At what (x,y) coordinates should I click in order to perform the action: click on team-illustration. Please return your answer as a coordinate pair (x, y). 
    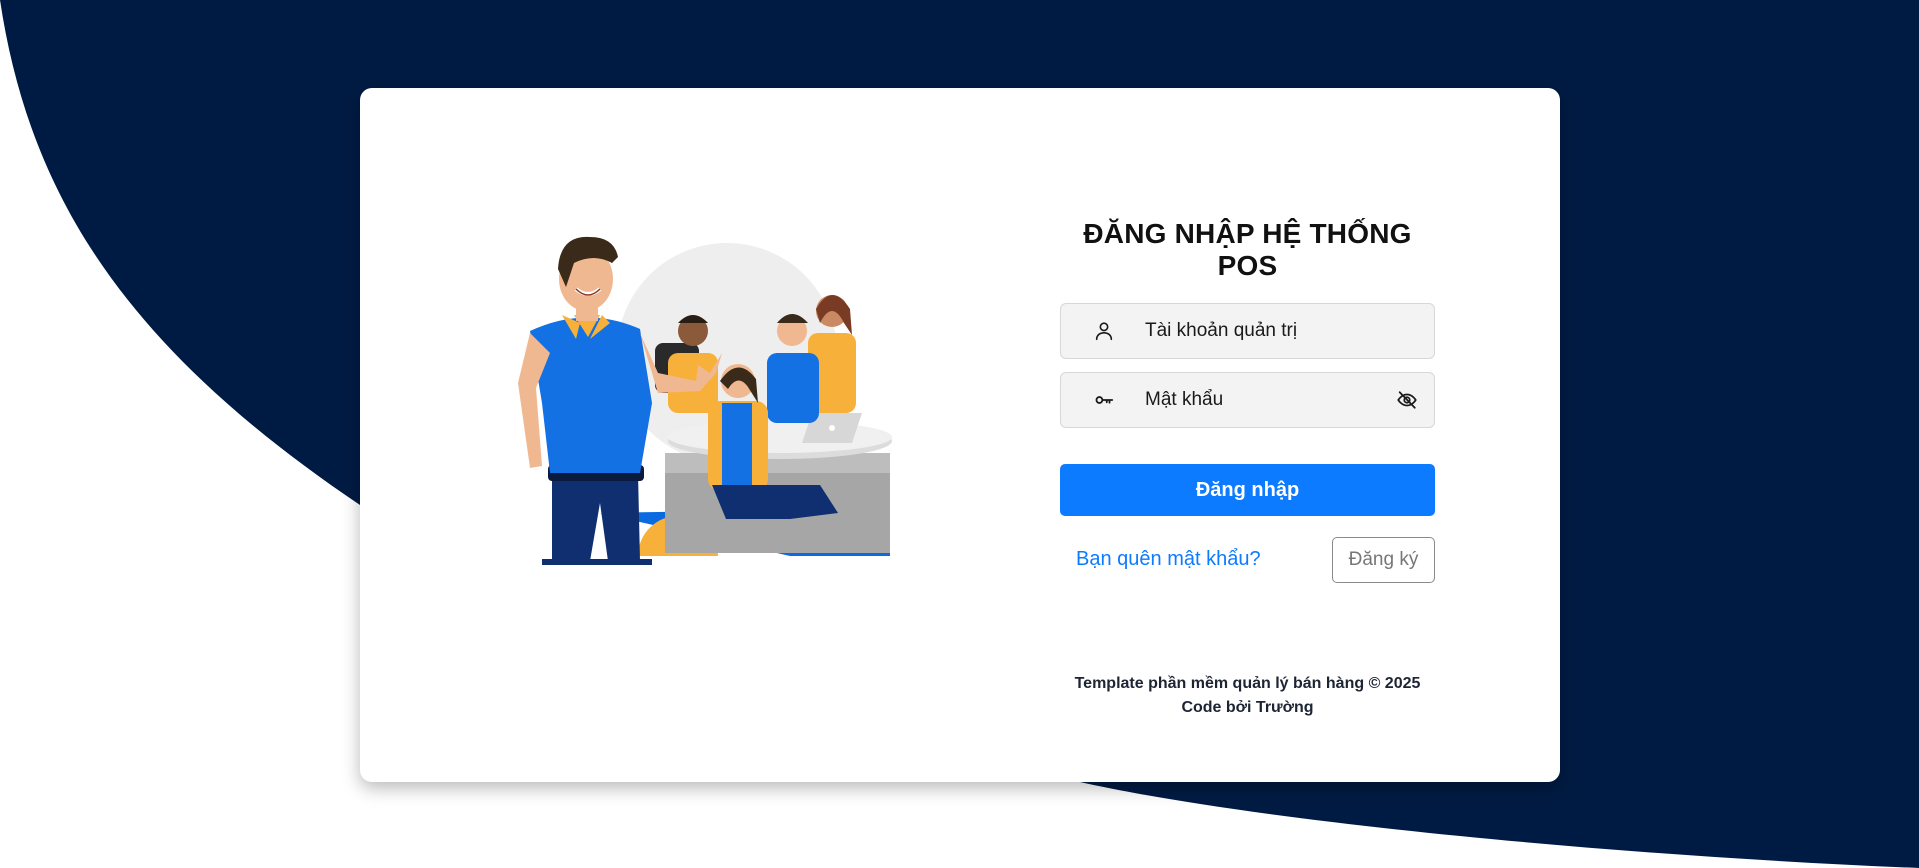
    Looking at the image, I should click on (705, 400).